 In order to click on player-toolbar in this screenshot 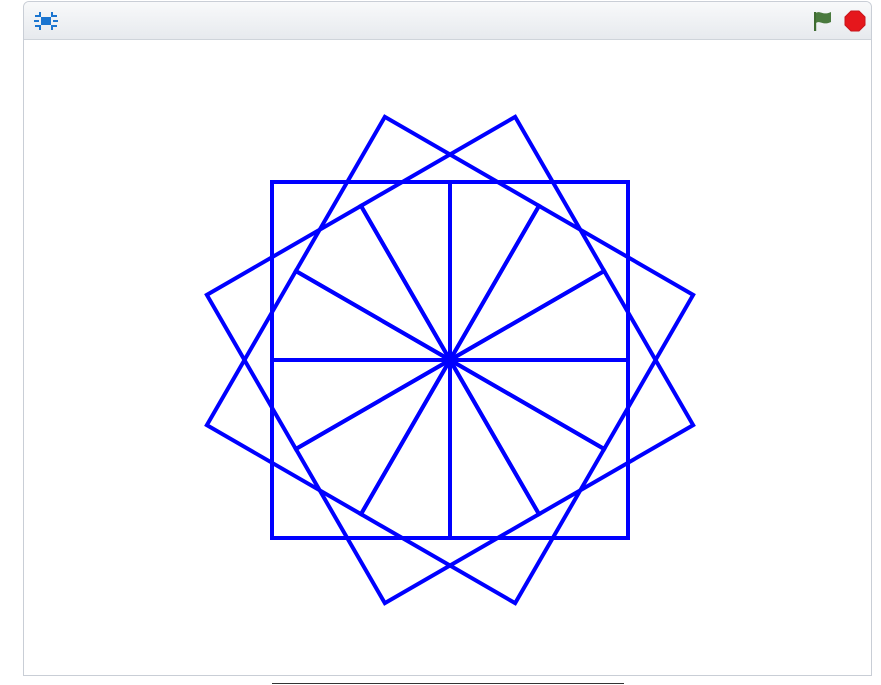, I will do `click(447, 21)`.